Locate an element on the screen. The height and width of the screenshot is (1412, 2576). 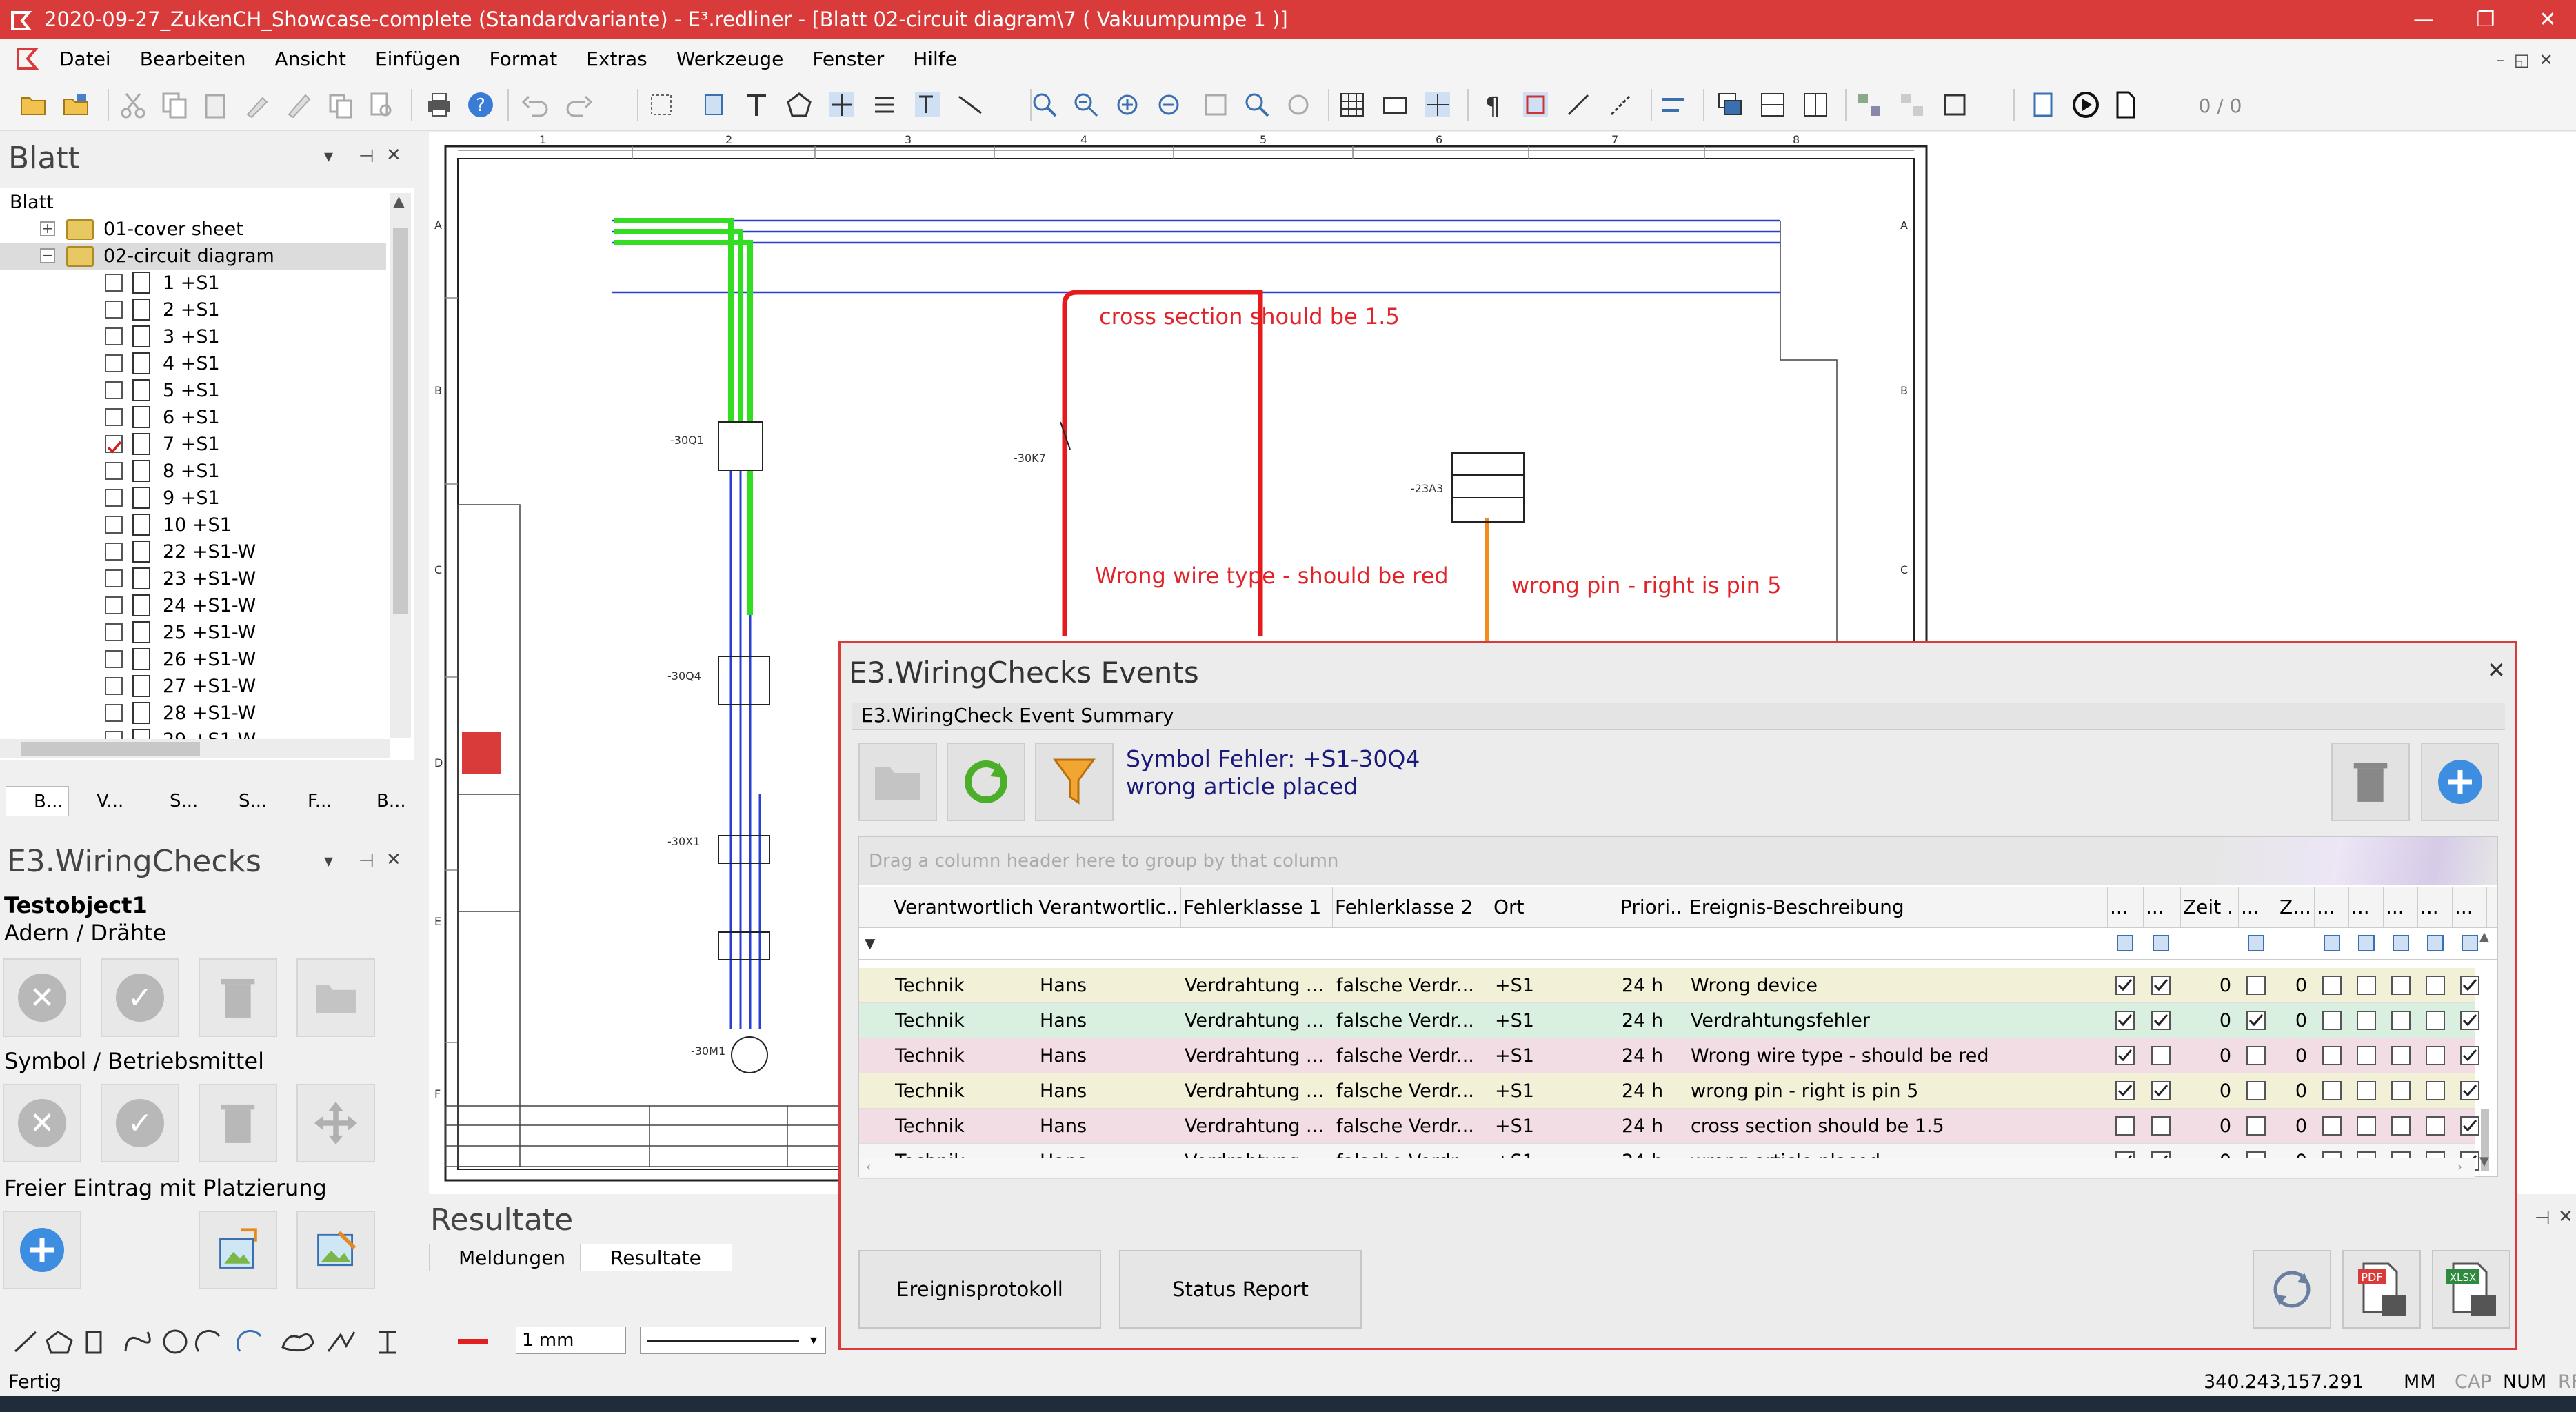
mdi-controls: –◱✕ is located at coordinates (2529, 60).